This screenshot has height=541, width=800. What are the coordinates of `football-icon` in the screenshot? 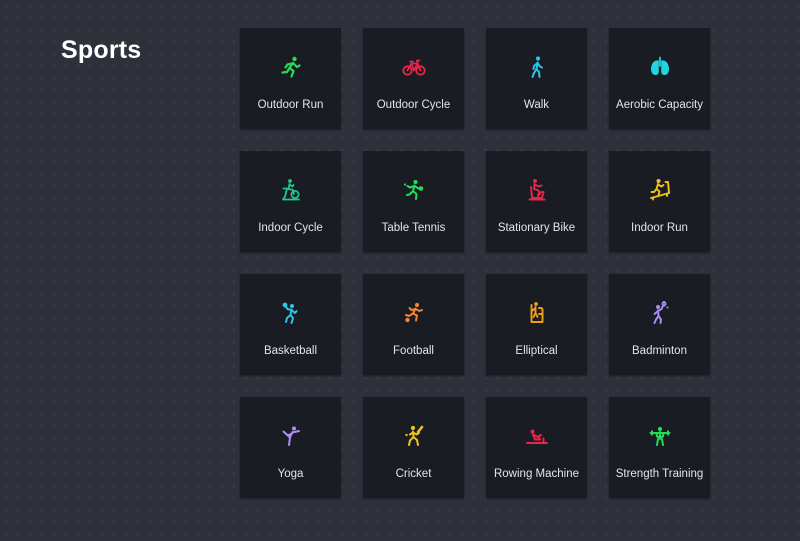 It's located at (413, 312).